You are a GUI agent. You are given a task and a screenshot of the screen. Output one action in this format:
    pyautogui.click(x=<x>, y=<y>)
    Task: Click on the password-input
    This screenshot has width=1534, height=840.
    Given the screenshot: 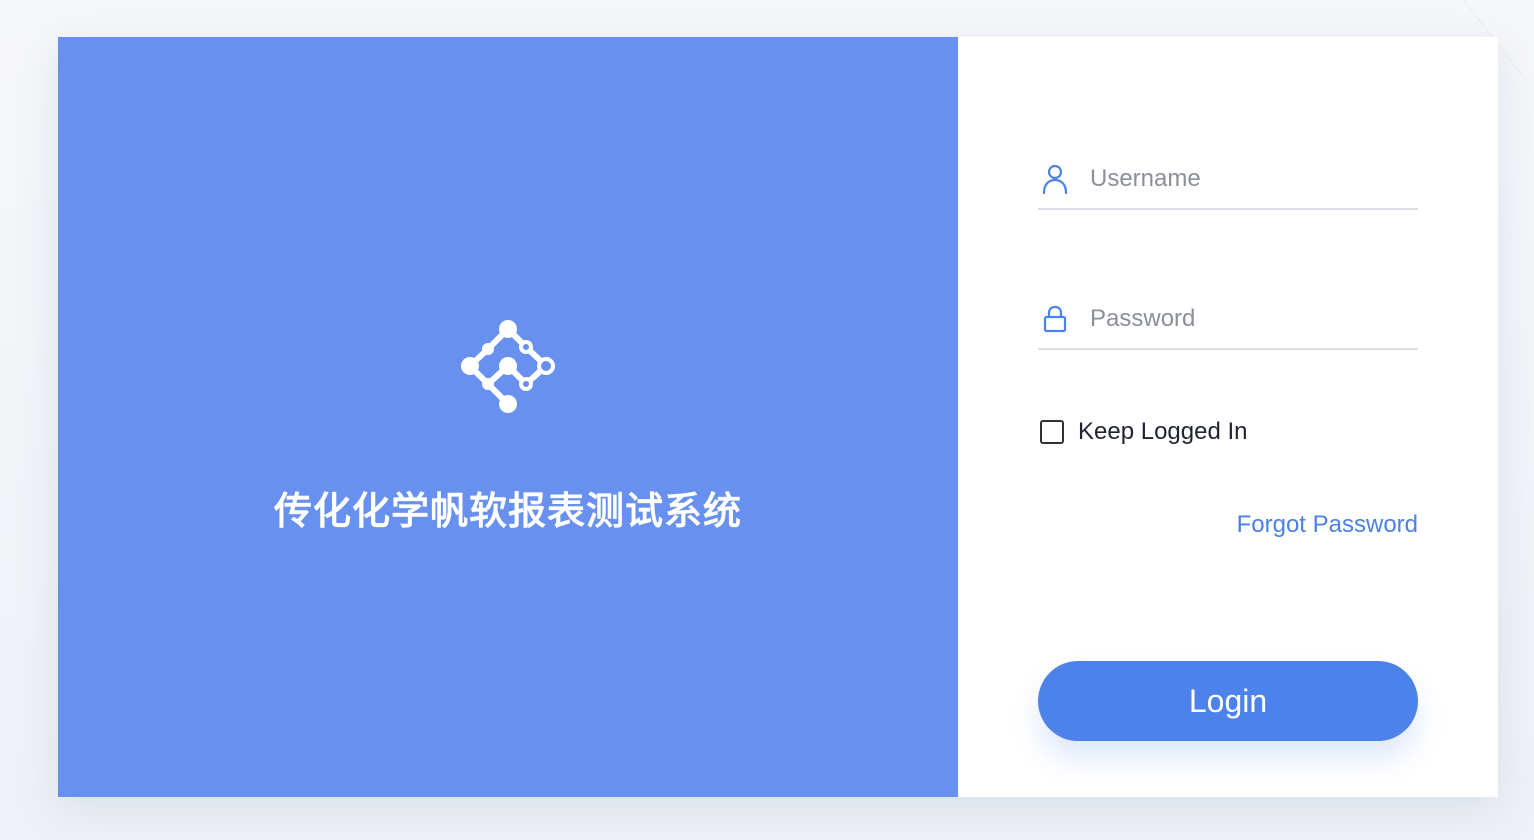 What is the action you would take?
    pyautogui.click(x=1253, y=319)
    